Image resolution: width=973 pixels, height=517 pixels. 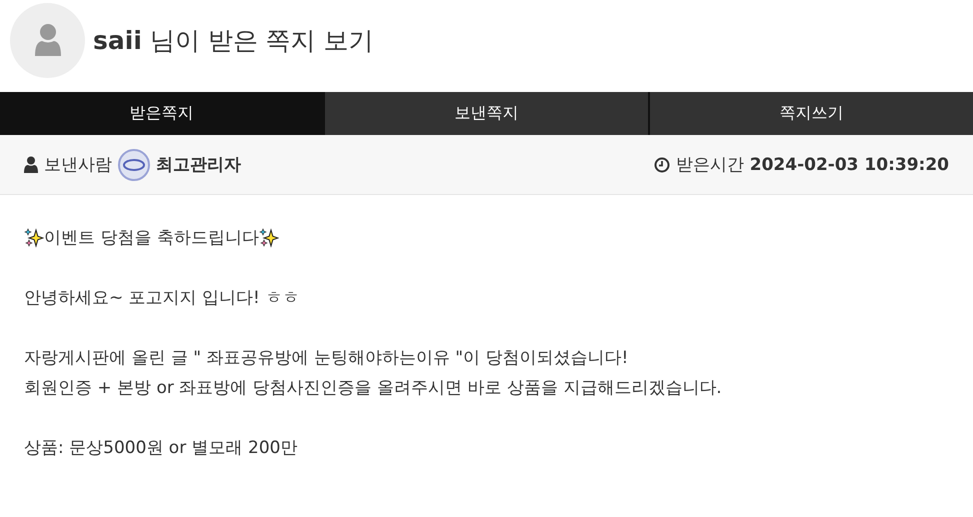 What do you see at coordinates (327, 358) in the screenshot?
I see `message-text: 자랑게시판에 올린 글 " 좌표공유방에 눈팅해야하는이유 "이 당첨이되셨습니다!` at bounding box center [327, 358].